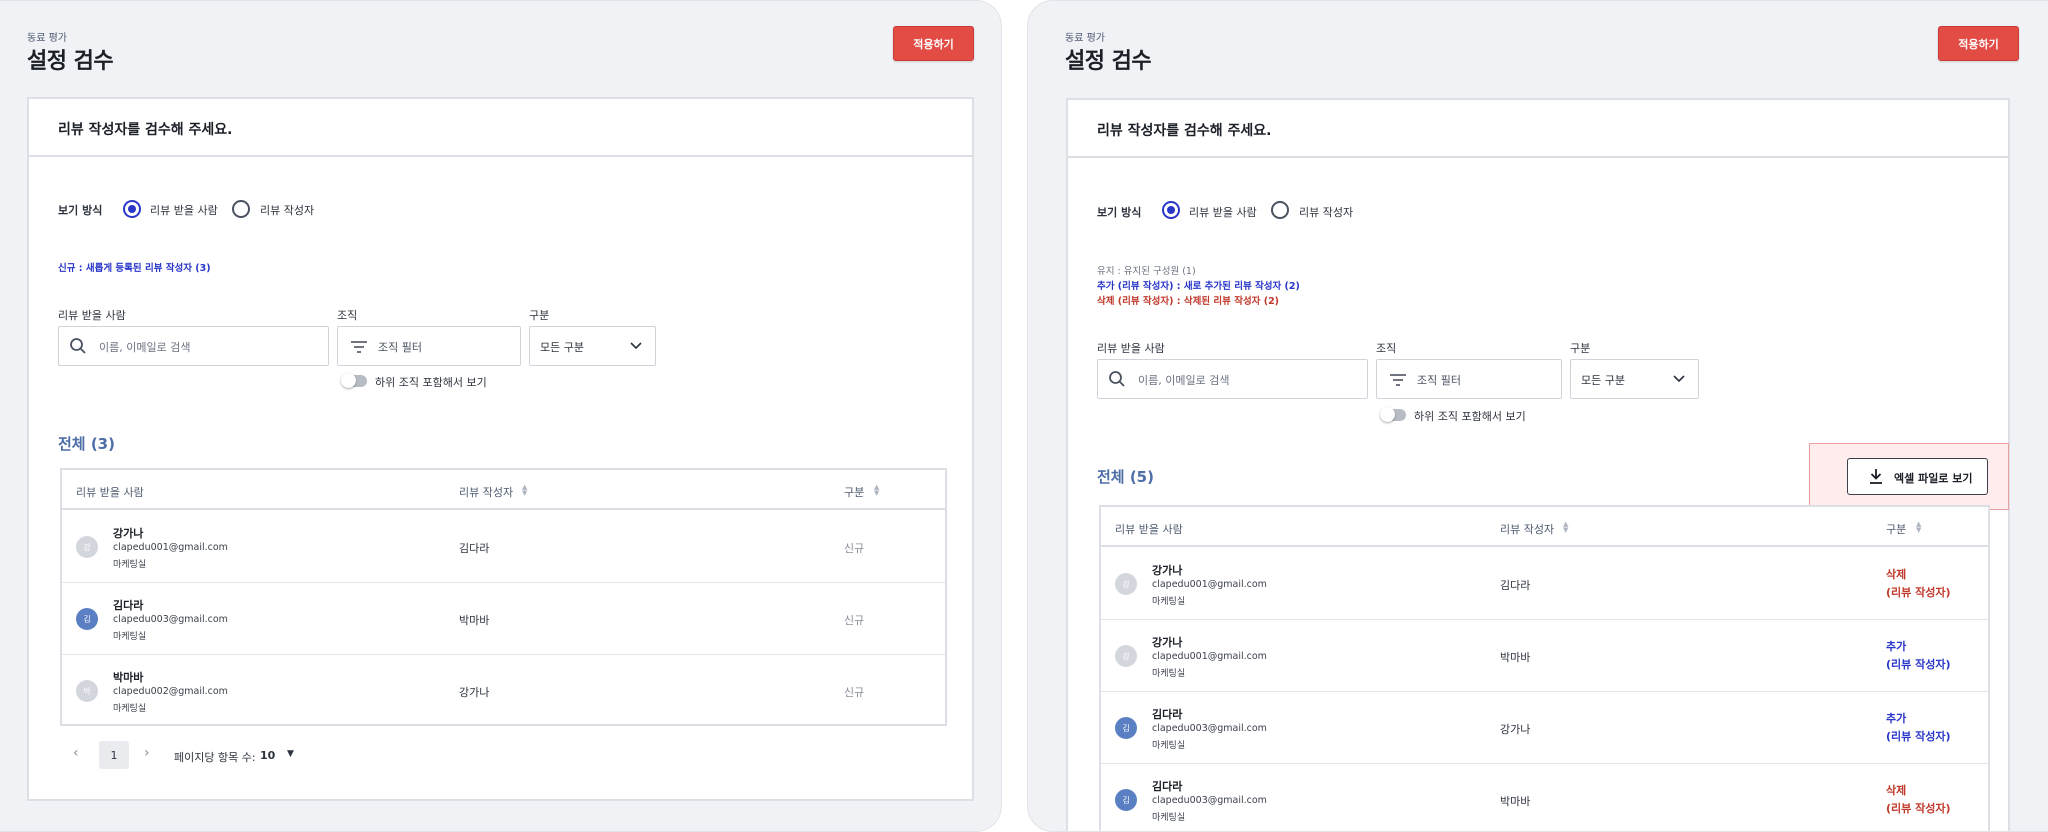  Describe the element at coordinates (1398, 380) in the screenshot. I see `filter-icon` at that location.